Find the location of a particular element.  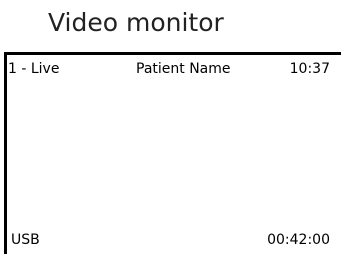

page-title: Video monitor is located at coordinates (136, 22).